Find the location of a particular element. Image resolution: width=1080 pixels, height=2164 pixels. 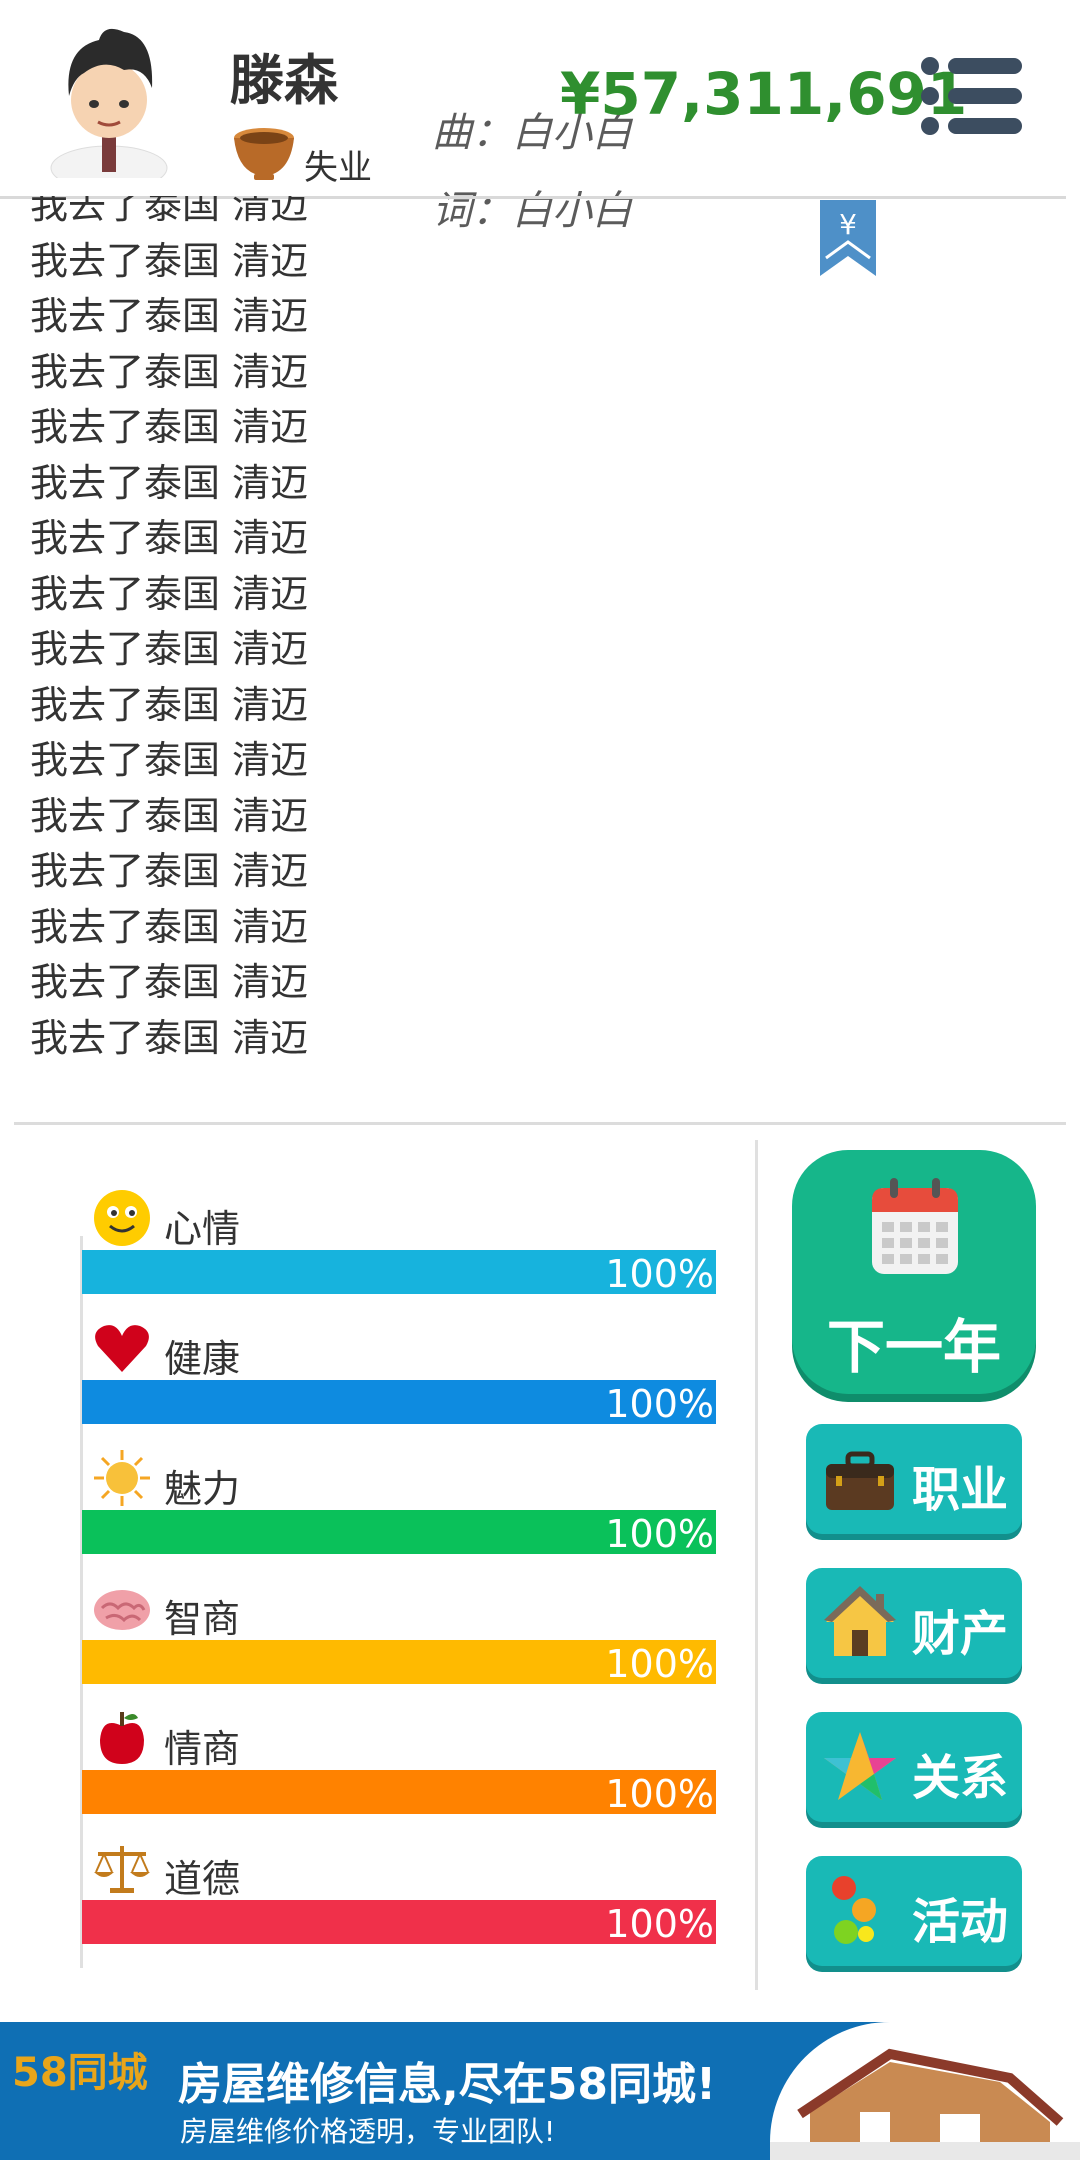

activities-icon is located at coordinates (854, 1910).